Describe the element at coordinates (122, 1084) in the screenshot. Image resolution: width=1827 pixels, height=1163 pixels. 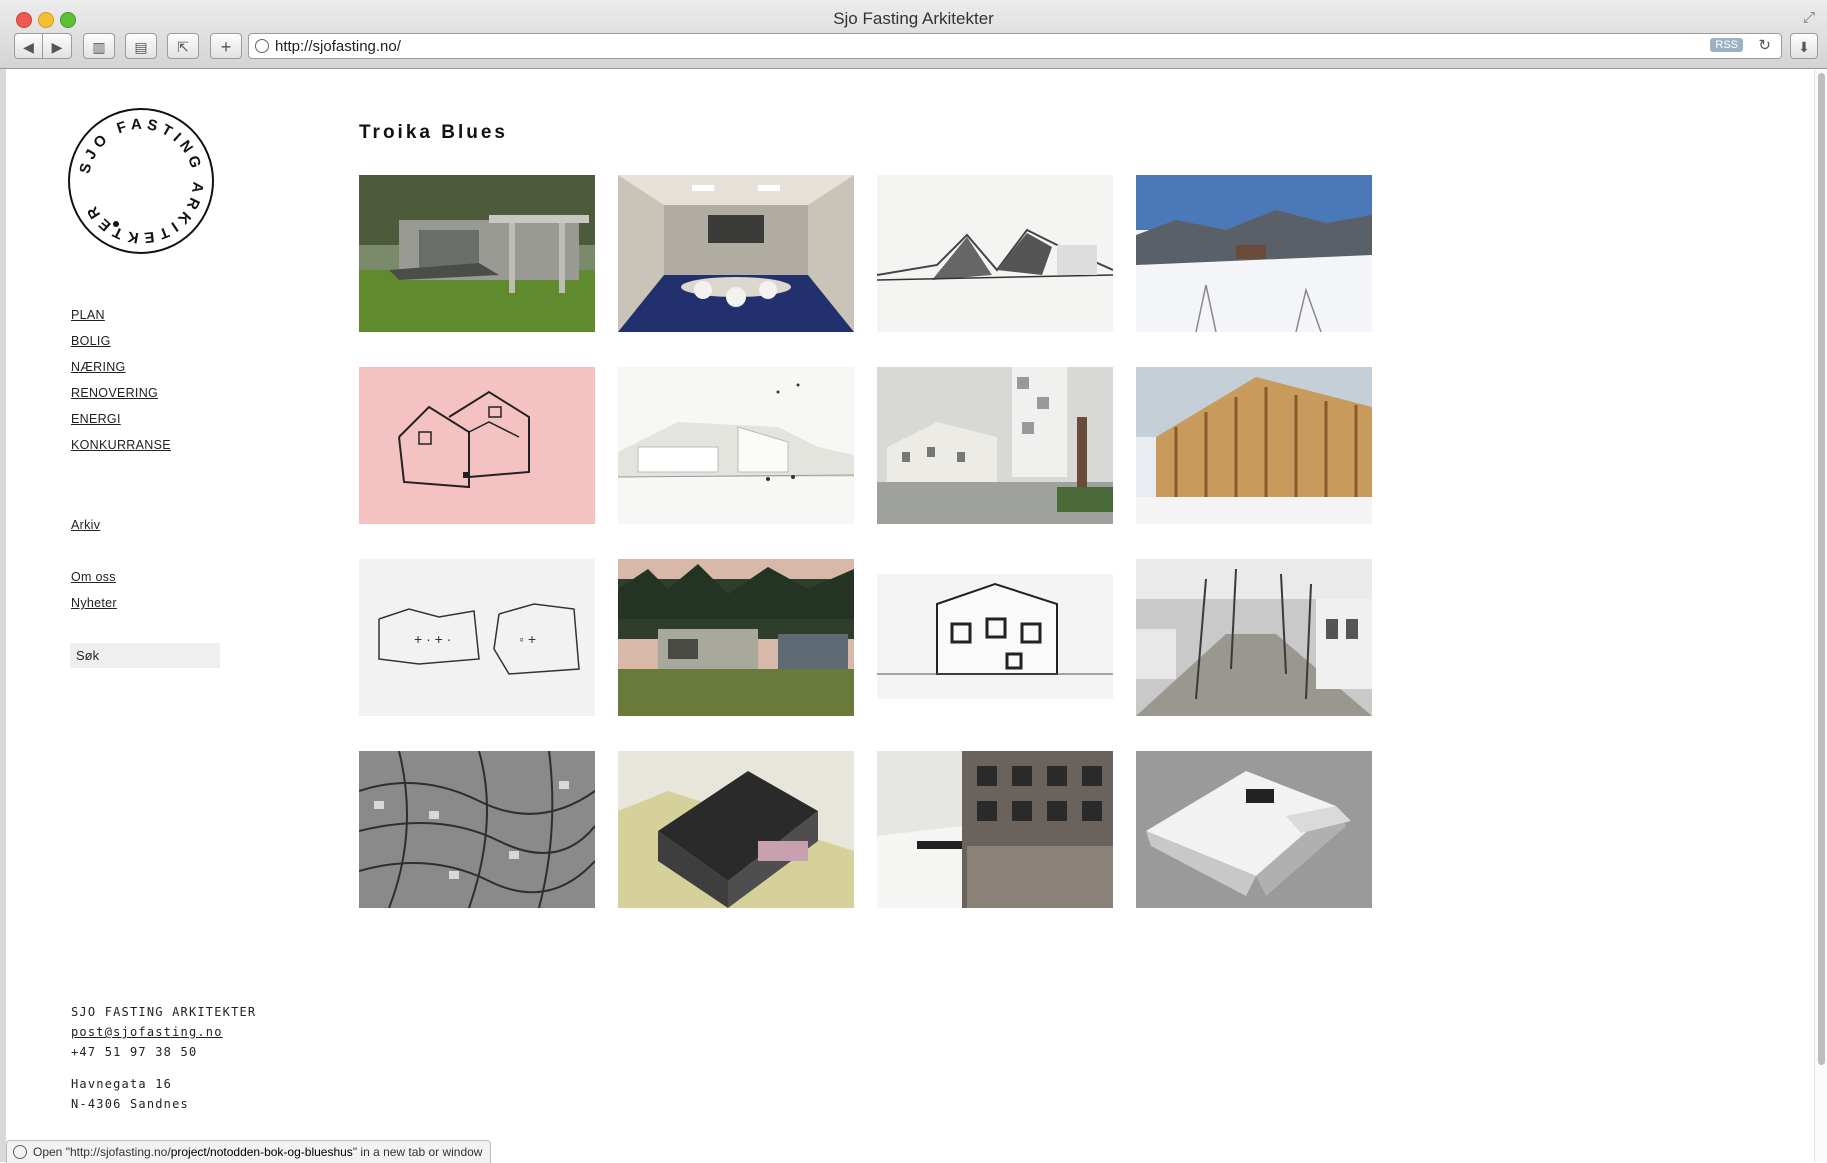
I see `street-address: Havnegata 16` at that location.